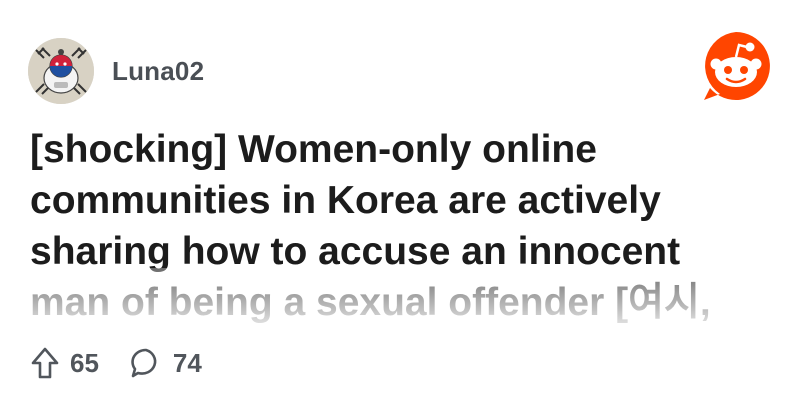 The height and width of the screenshot is (419, 800). What do you see at coordinates (45, 363) in the screenshot?
I see `upvote-arrow-icon` at bounding box center [45, 363].